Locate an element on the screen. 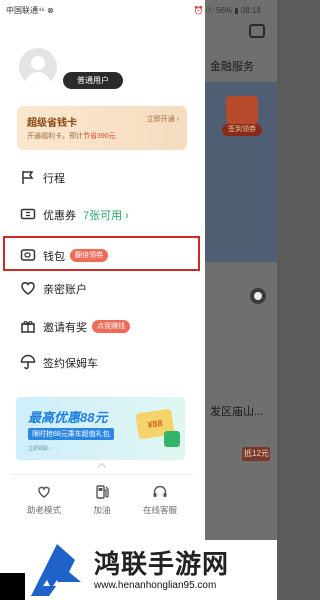 This screenshot has width=320, height=600. customer-service-button: 在线客服 is located at coordinates (160, 502).